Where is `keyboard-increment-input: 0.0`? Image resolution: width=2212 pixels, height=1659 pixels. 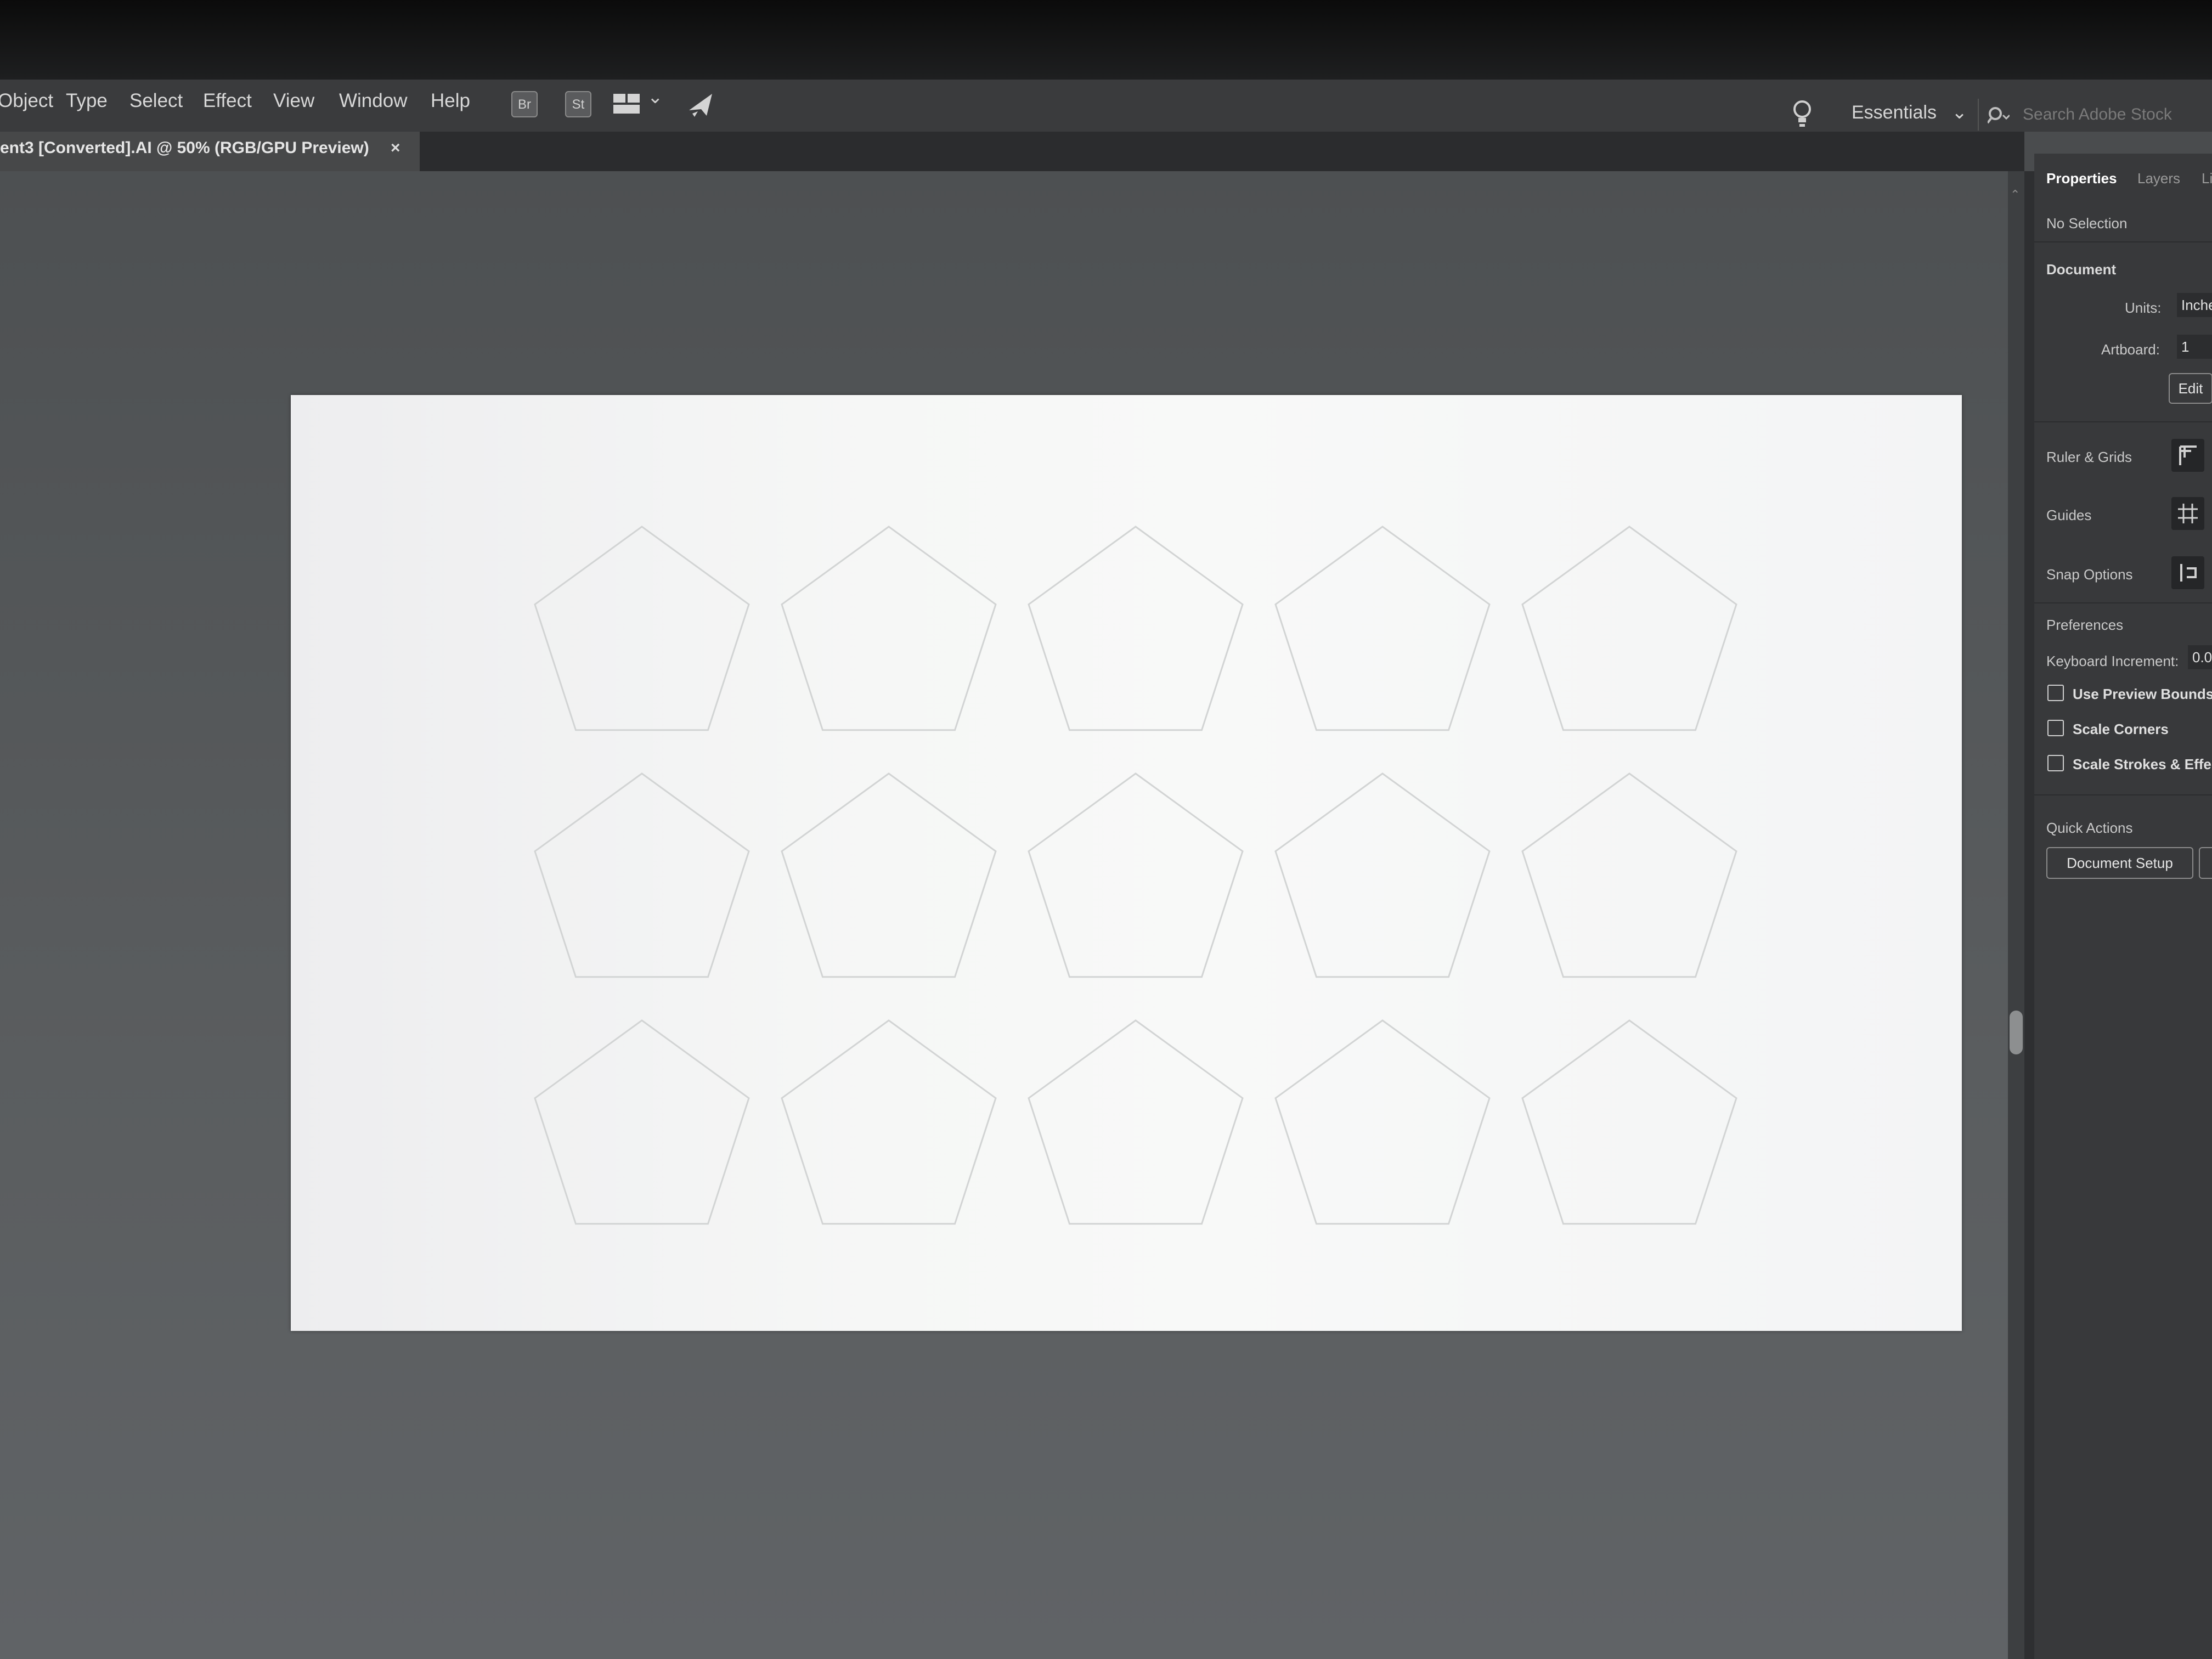
keyboard-increment-input: 0.0 is located at coordinates (2200, 657).